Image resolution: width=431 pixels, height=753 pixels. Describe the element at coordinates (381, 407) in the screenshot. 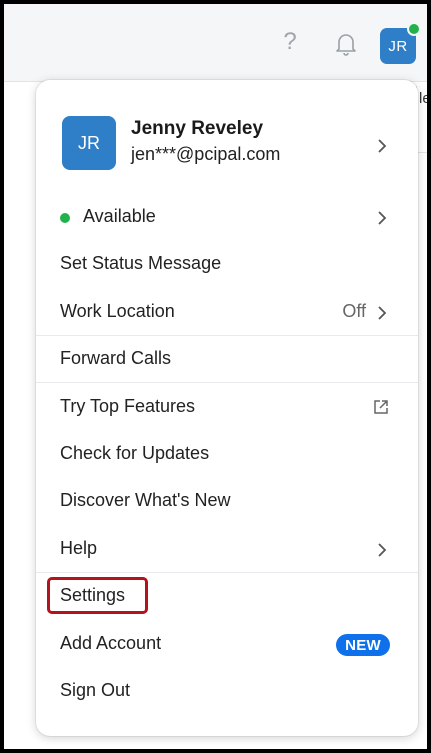

I see `external-link-icon` at that location.